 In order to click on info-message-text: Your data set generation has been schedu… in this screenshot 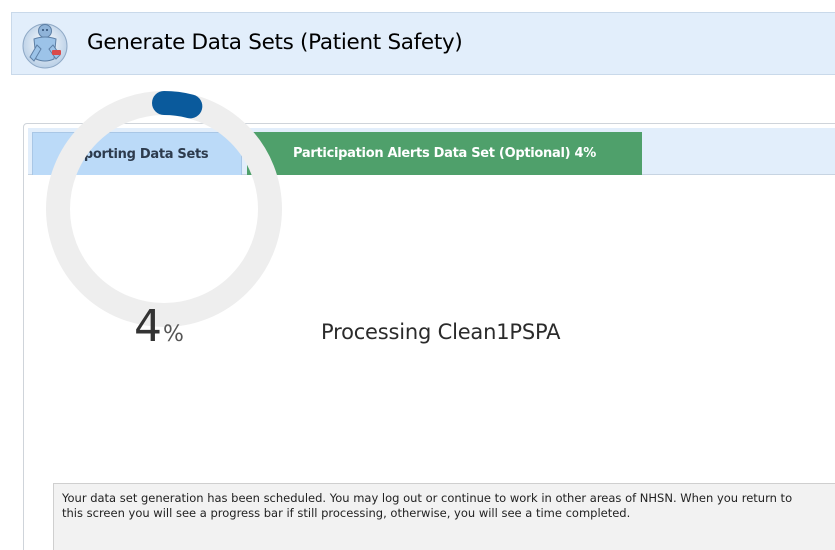, I will do `click(427, 505)`.